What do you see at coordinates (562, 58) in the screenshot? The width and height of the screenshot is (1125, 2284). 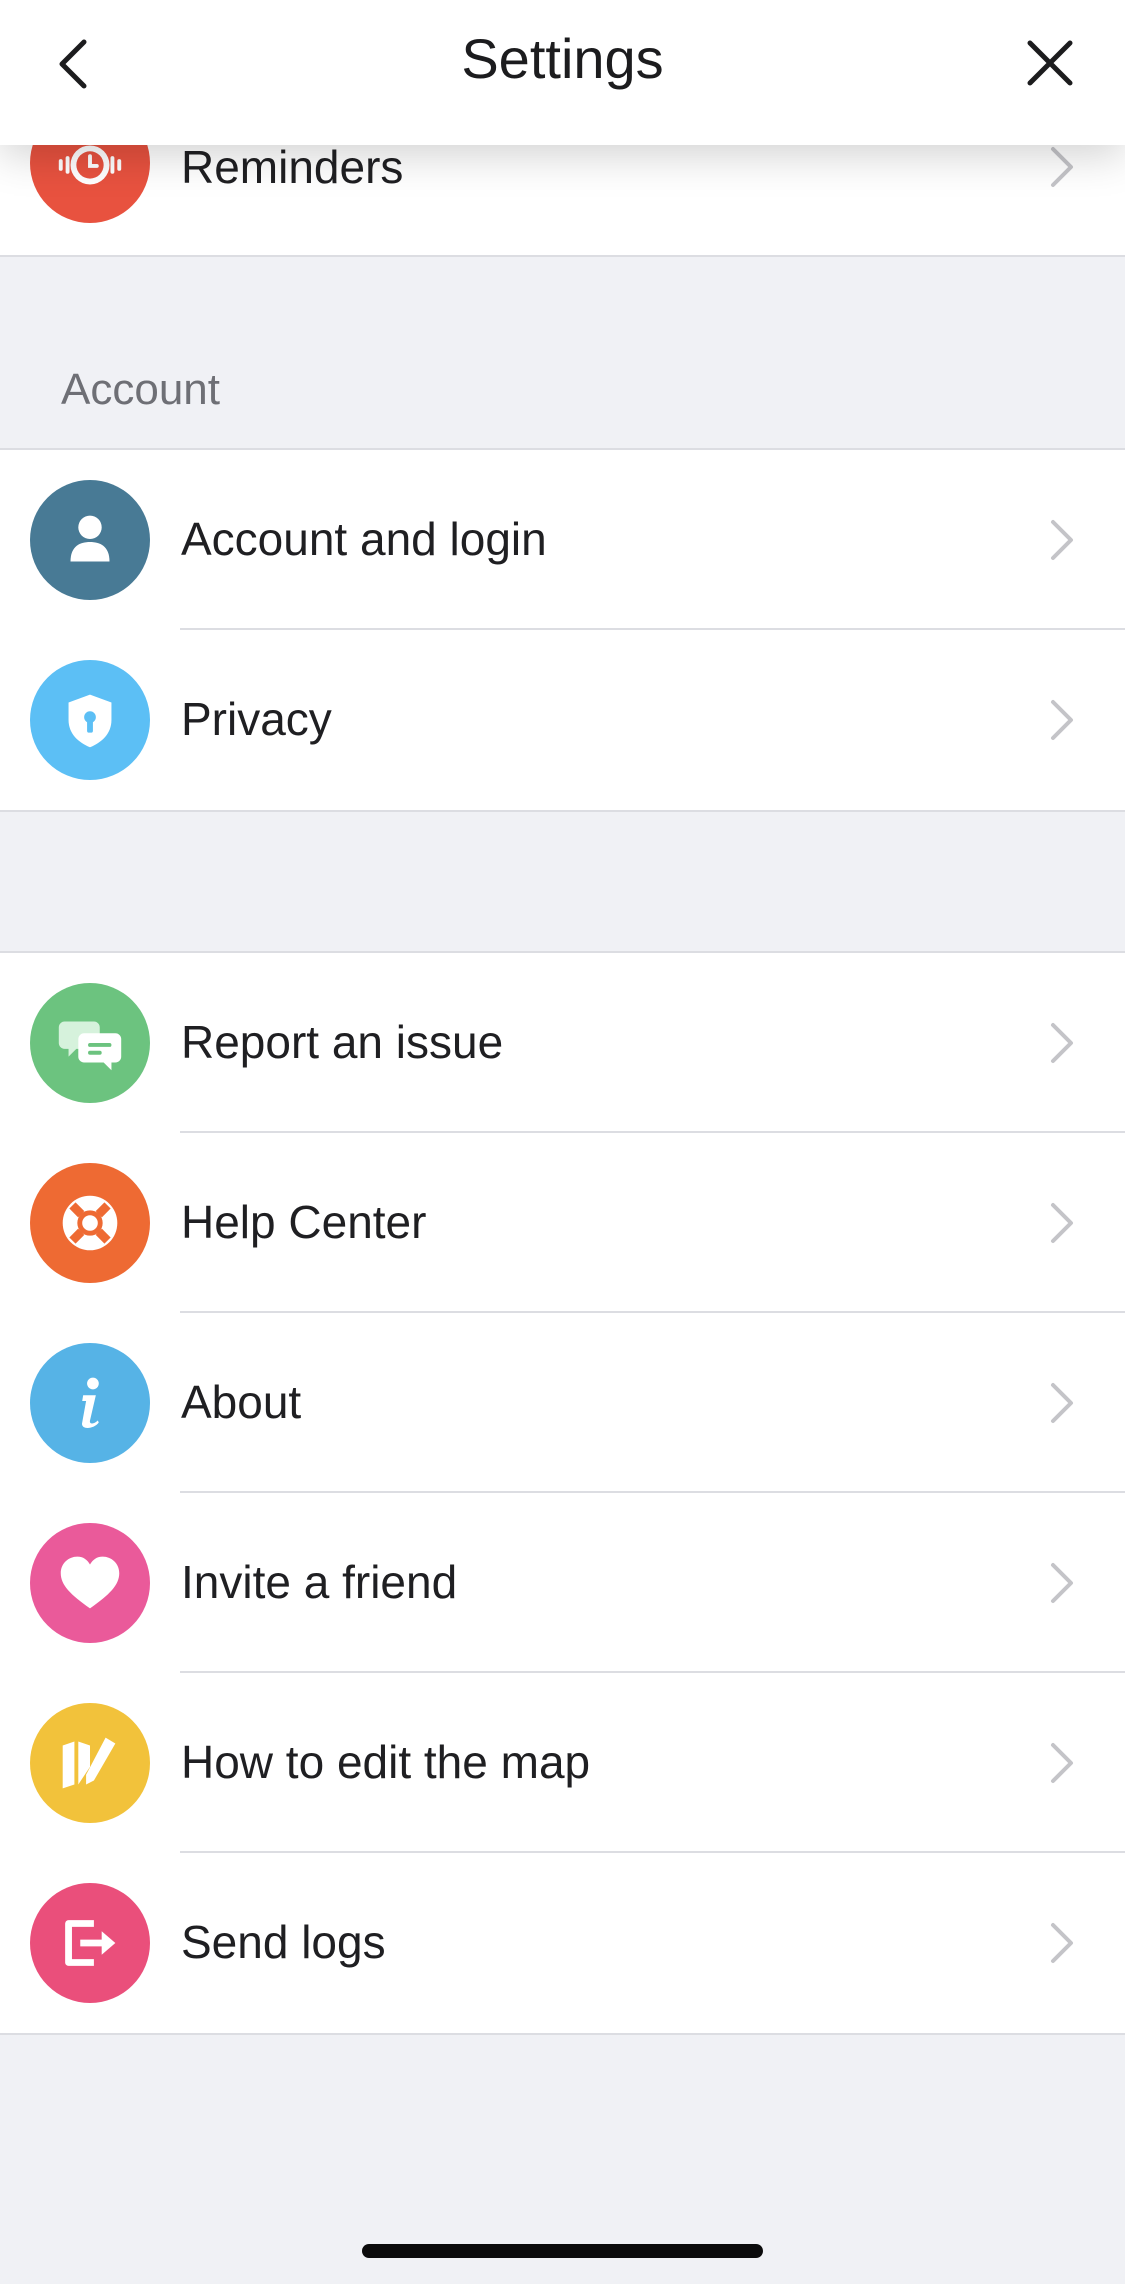 I see `page-title: Settings` at bounding box center [562, 58].